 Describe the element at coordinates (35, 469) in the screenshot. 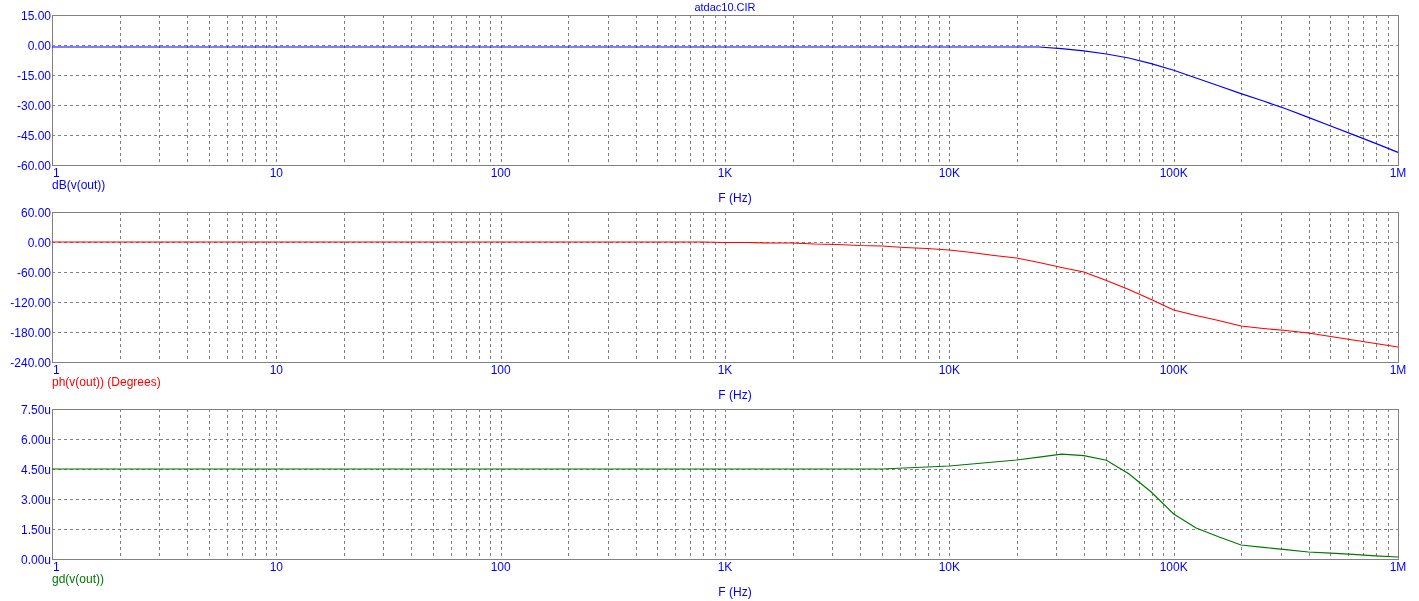

I see `y-tick-label: 4.50u` at that location.